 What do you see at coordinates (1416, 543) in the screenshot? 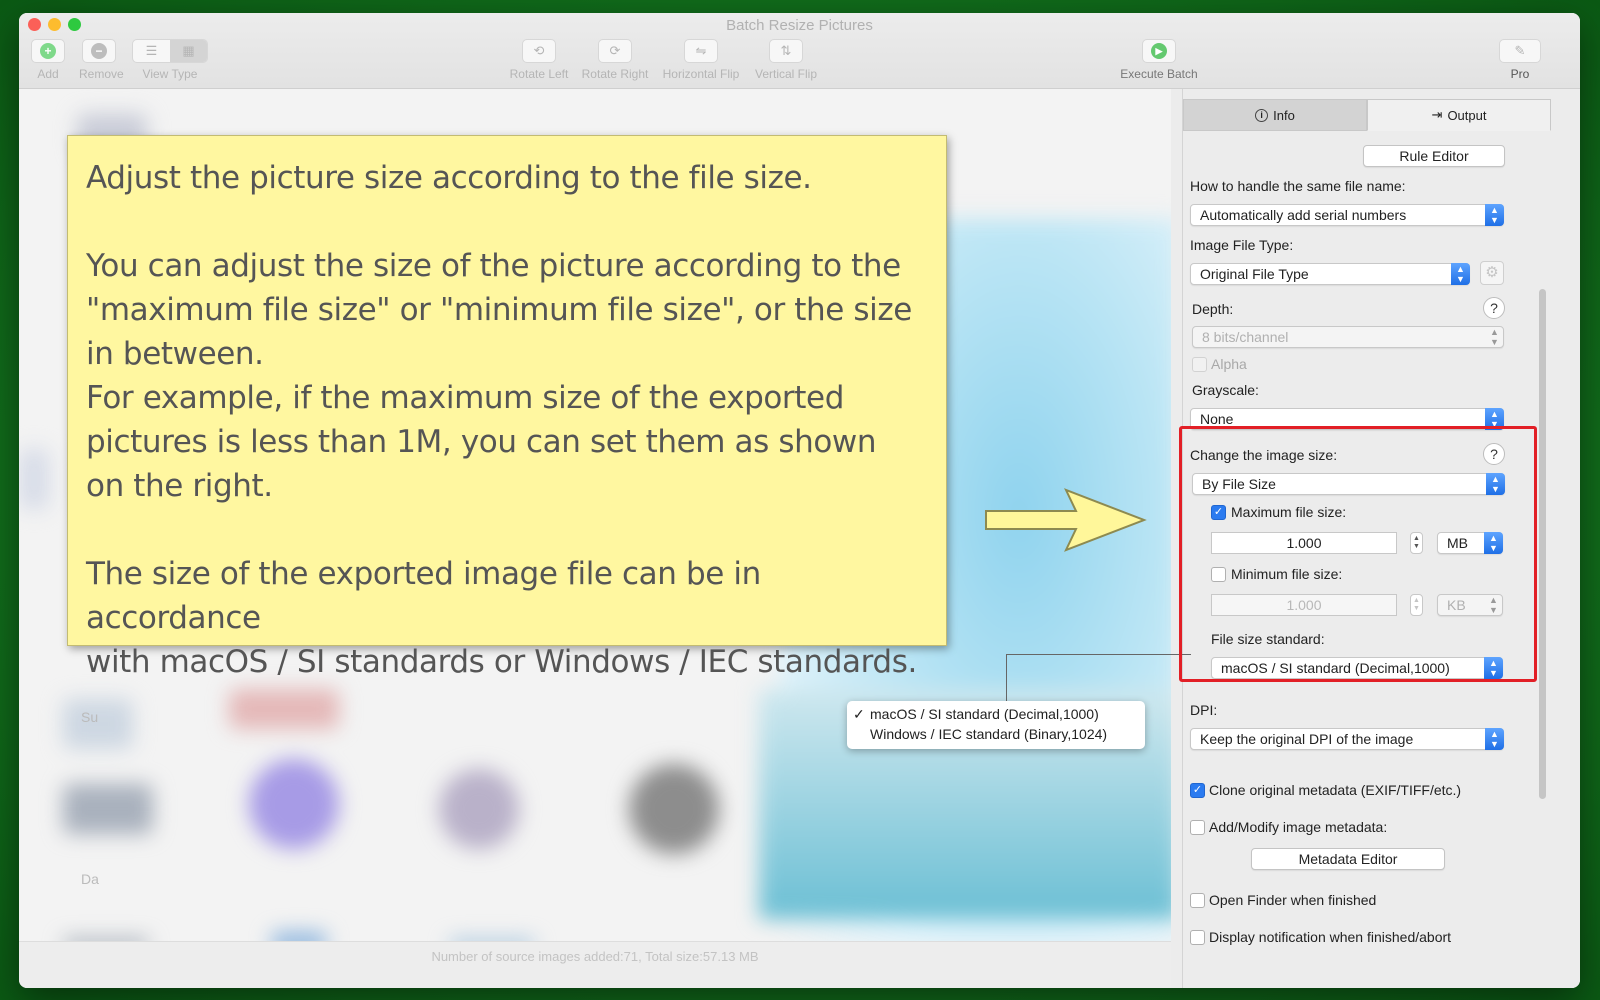
I see `max-size-stepper: ▲ ▼` at bounding box center [1416, 543].